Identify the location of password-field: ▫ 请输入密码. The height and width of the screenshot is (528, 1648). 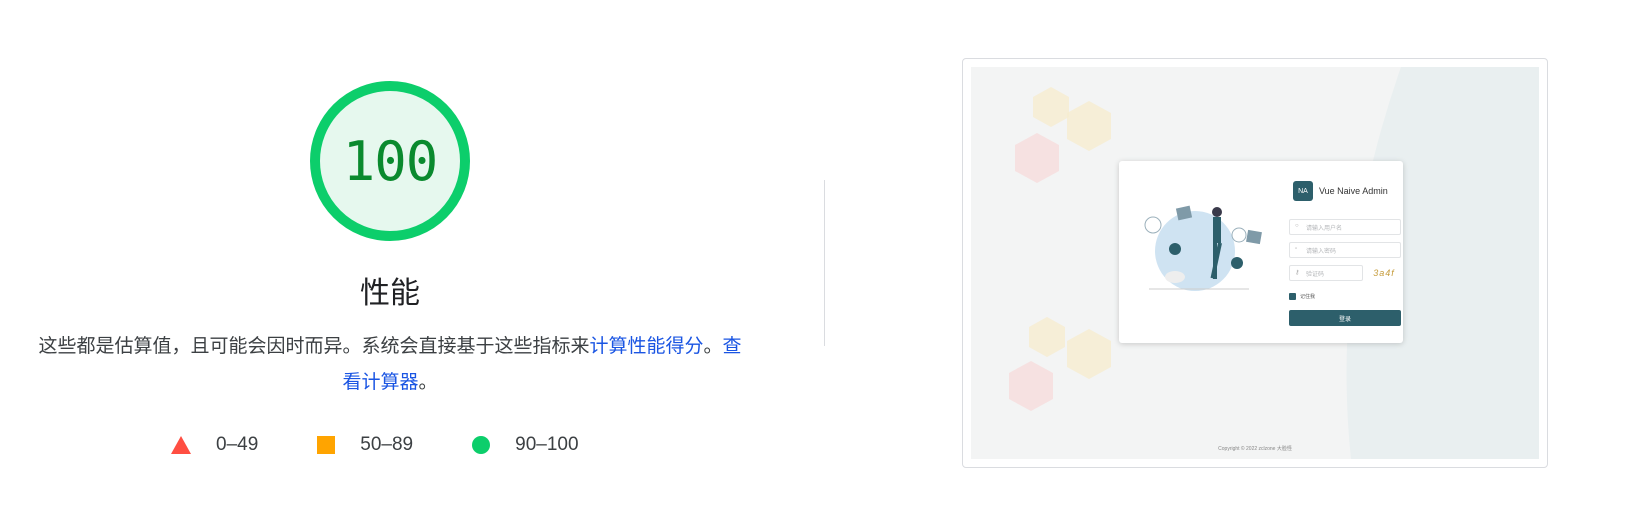
(1345, 250).